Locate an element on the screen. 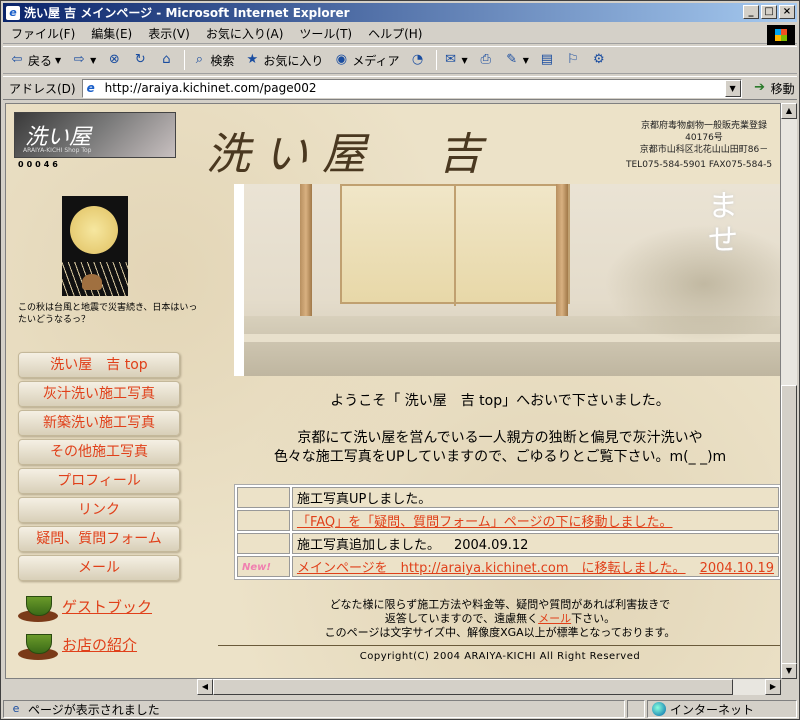 The width and height of the screenshot is (800, 720). research-icon: ⚙ is located at coordinates (599, 59).